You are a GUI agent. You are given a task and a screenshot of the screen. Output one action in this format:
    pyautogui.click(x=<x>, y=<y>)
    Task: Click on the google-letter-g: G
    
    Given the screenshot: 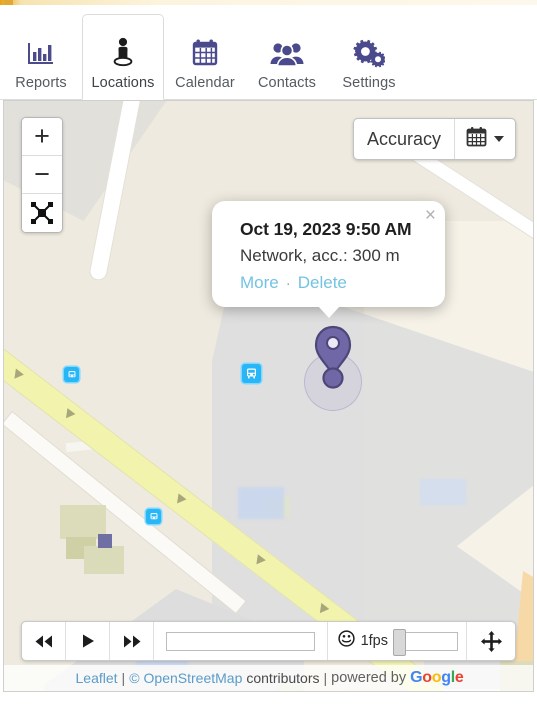 What is the action you would take?
    pyautogui.click(x=416, y=677)
    